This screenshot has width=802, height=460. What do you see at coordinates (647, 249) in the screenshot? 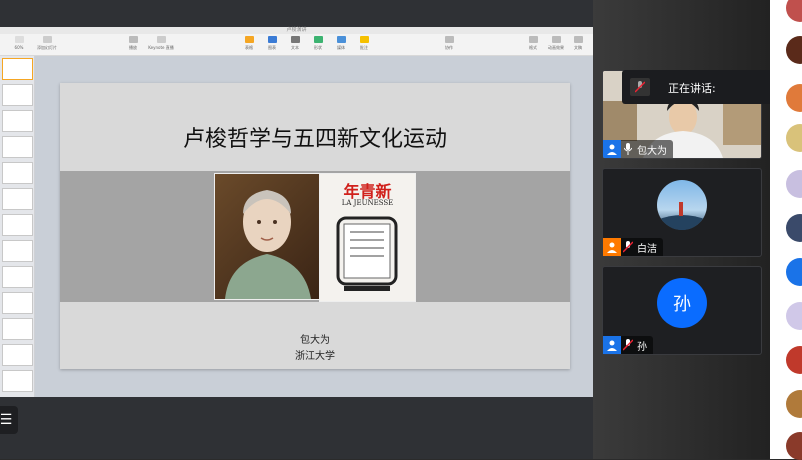
I see `participant-name: 白洁` at bounding box center [647, 249].